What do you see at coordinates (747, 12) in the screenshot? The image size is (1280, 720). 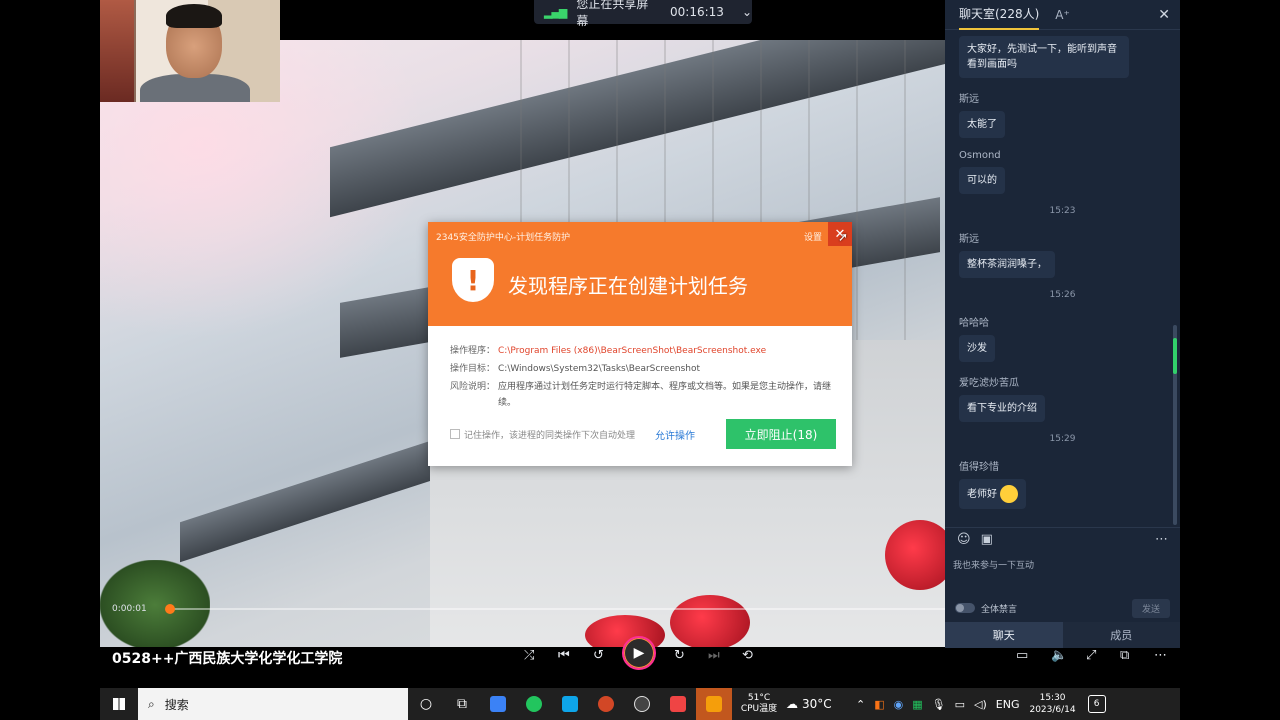 I see `chevron-down-icon: ⌄` at bounding box center [747, 12].